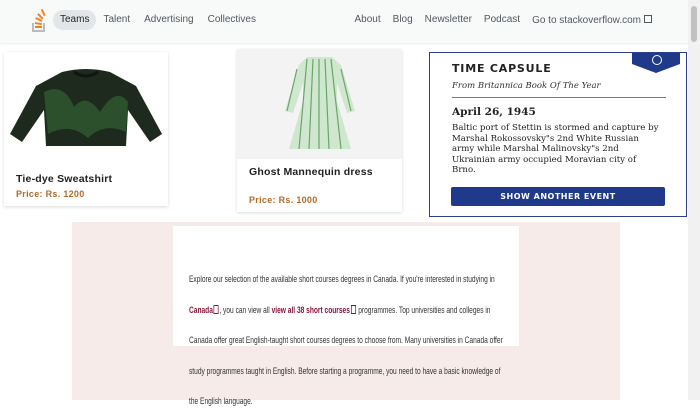  I want to click on product-card-dress: Ghost Mannequin dress Price: Rs. 1000, so click(319, 130).